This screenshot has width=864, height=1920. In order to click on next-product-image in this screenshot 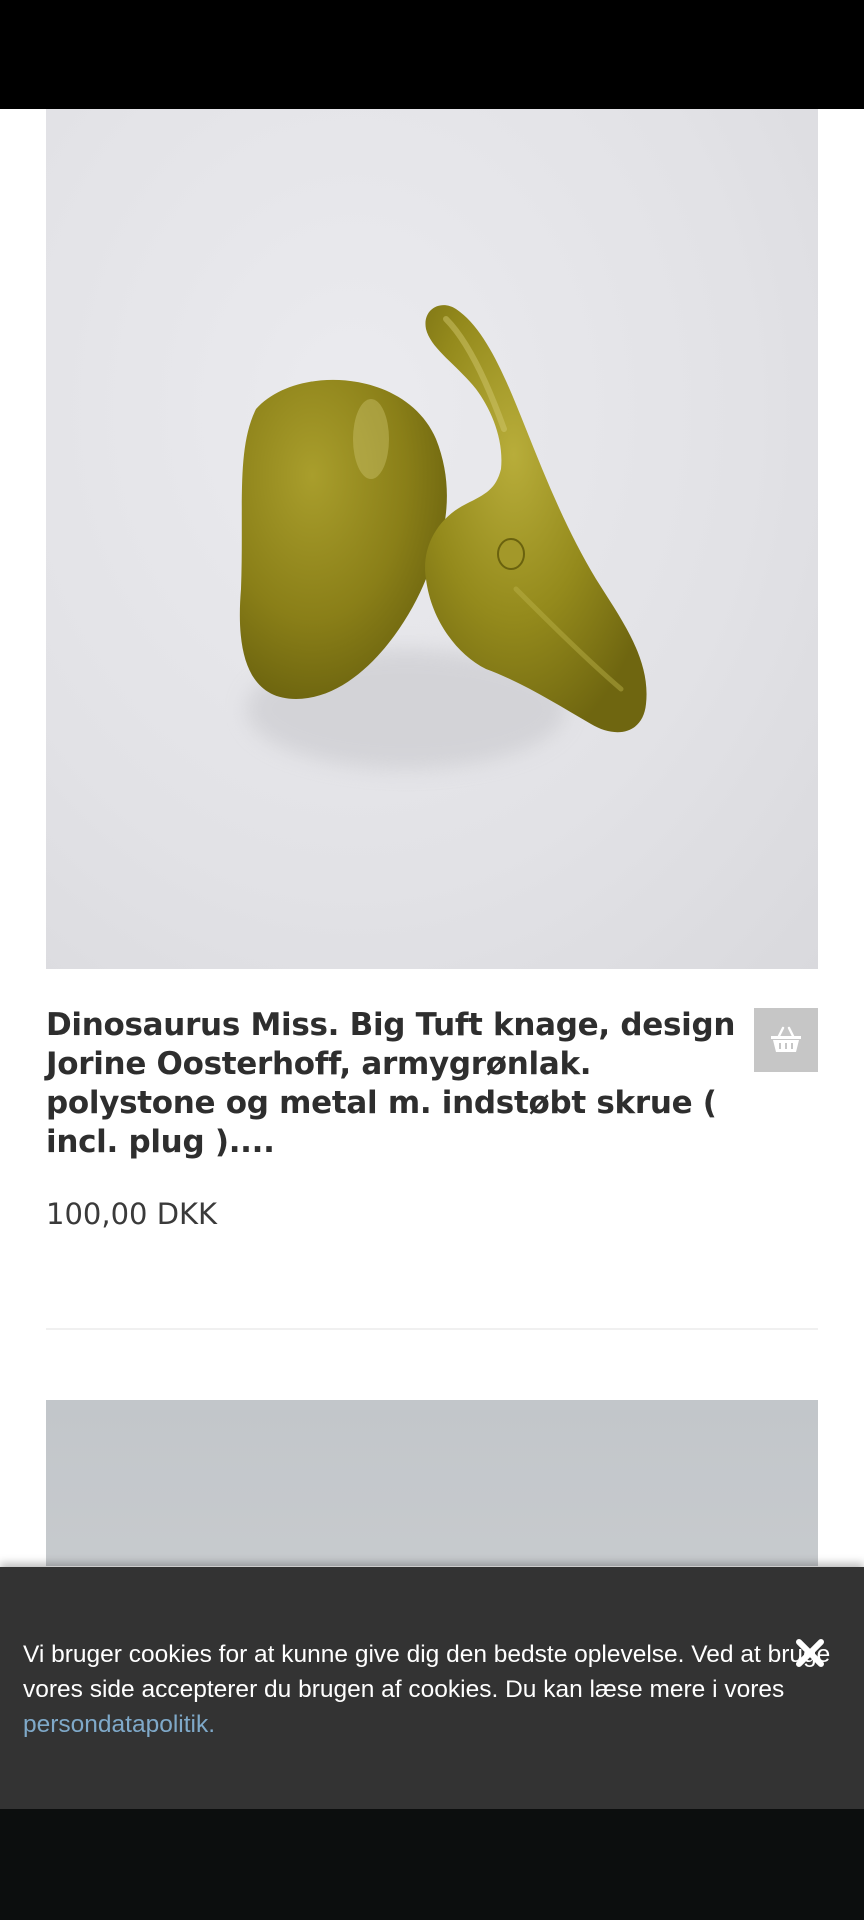, I will do `click(432, 1483)`.